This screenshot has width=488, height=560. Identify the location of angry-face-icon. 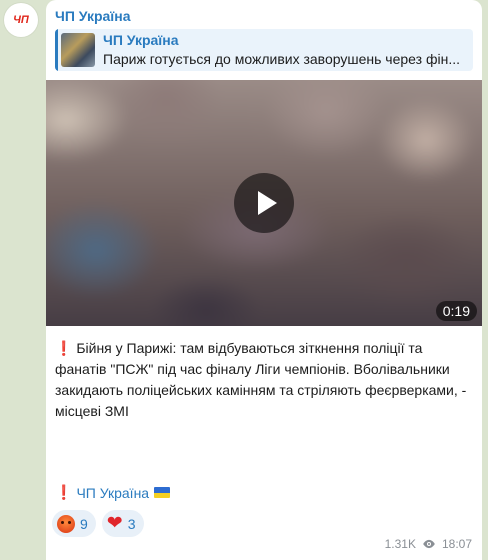
(66, 523).